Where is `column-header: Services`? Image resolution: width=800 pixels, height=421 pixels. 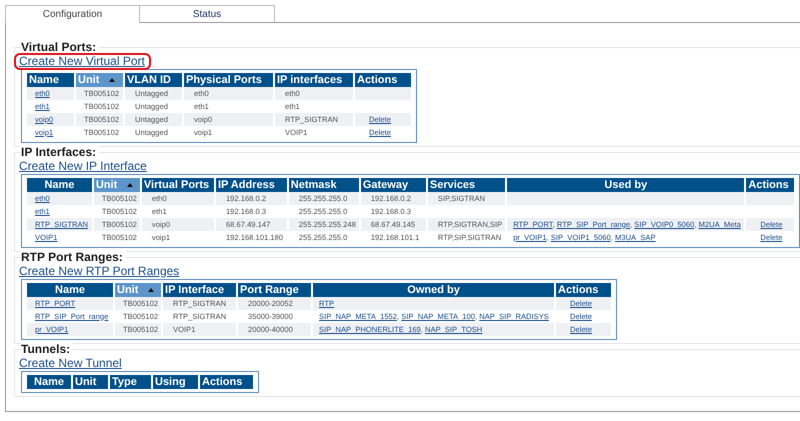 column-header: Services is located at coordinates (467, 185).